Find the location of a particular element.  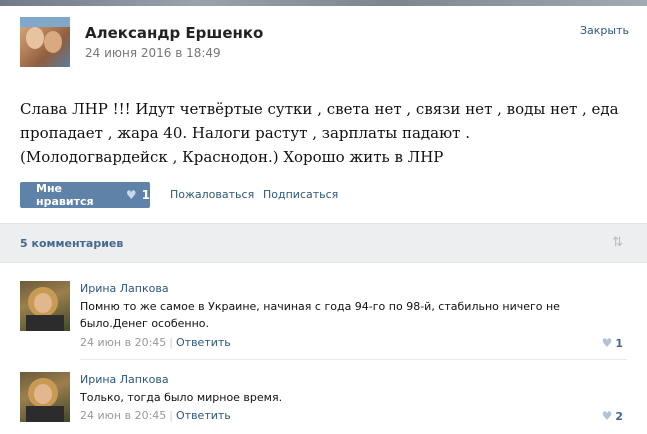

comment-like-button: ♥ 1 is located at coordinates (612, 343).